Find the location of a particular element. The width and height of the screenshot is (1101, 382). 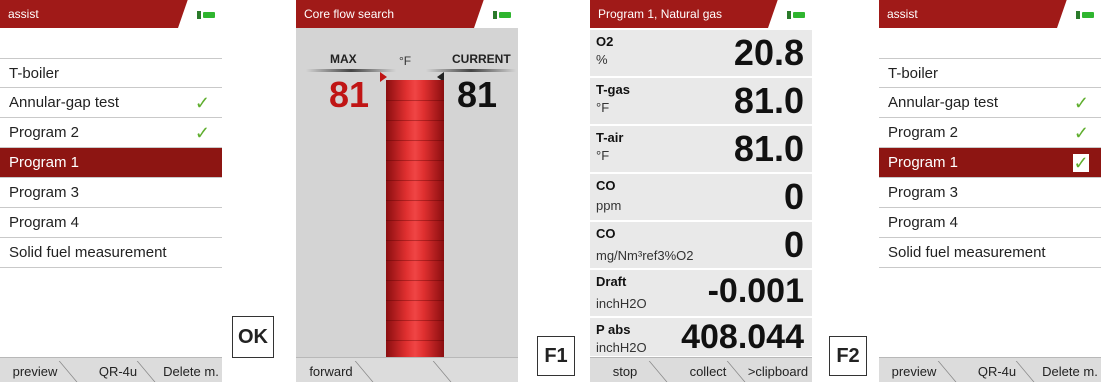

current-label: CURRENT is located at coordinates (481, 59).